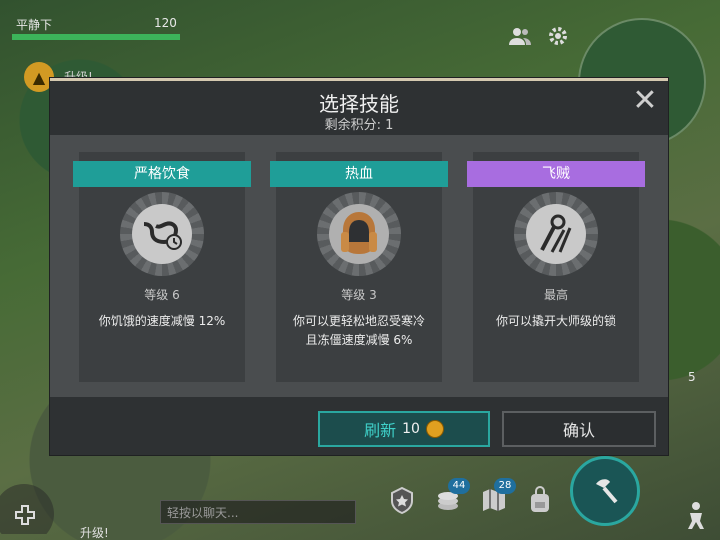 The height and width of the screenshot is (541, 720). What do you see at coordinates (459, 486) in the screenshot?
I see `coins-badge: 44` at bounding box center [459, 486].